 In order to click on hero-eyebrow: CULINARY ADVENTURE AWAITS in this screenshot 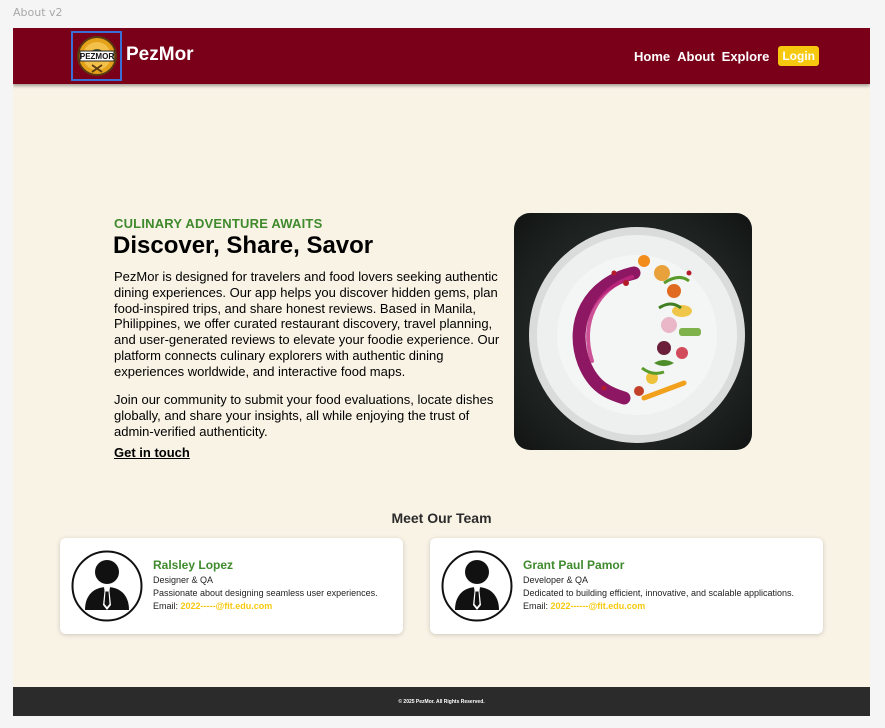, I will do `click(218, 223)`.